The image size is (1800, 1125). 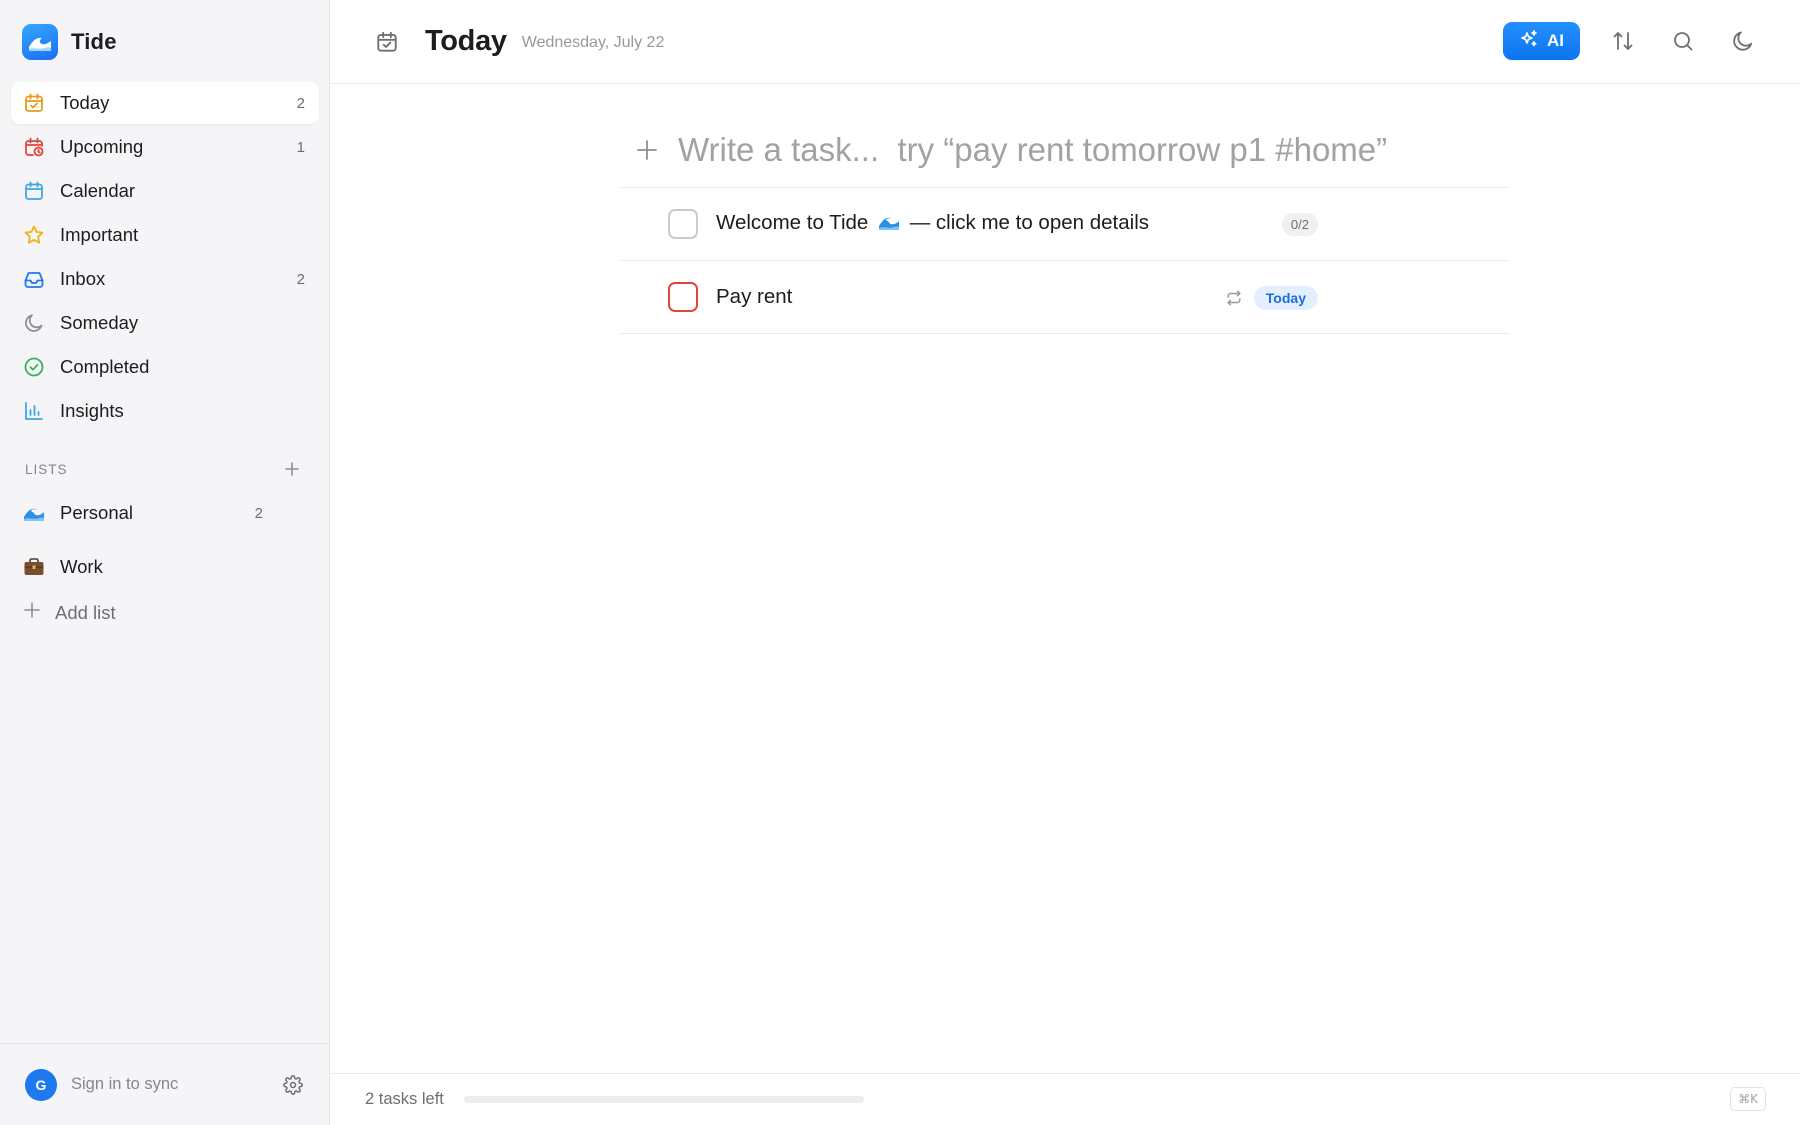 What do you see at coordinates (34, 367) in the screenshot?
I see `check-circle-icon` at bounding box center [34, 367].